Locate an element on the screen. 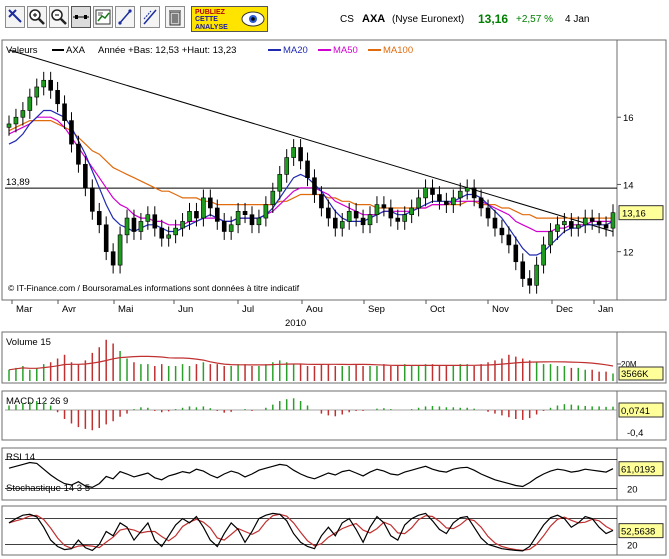 The width and height of the screenshot is (669, 559). x-month-label: Nov is located at coordinates (500, 309).